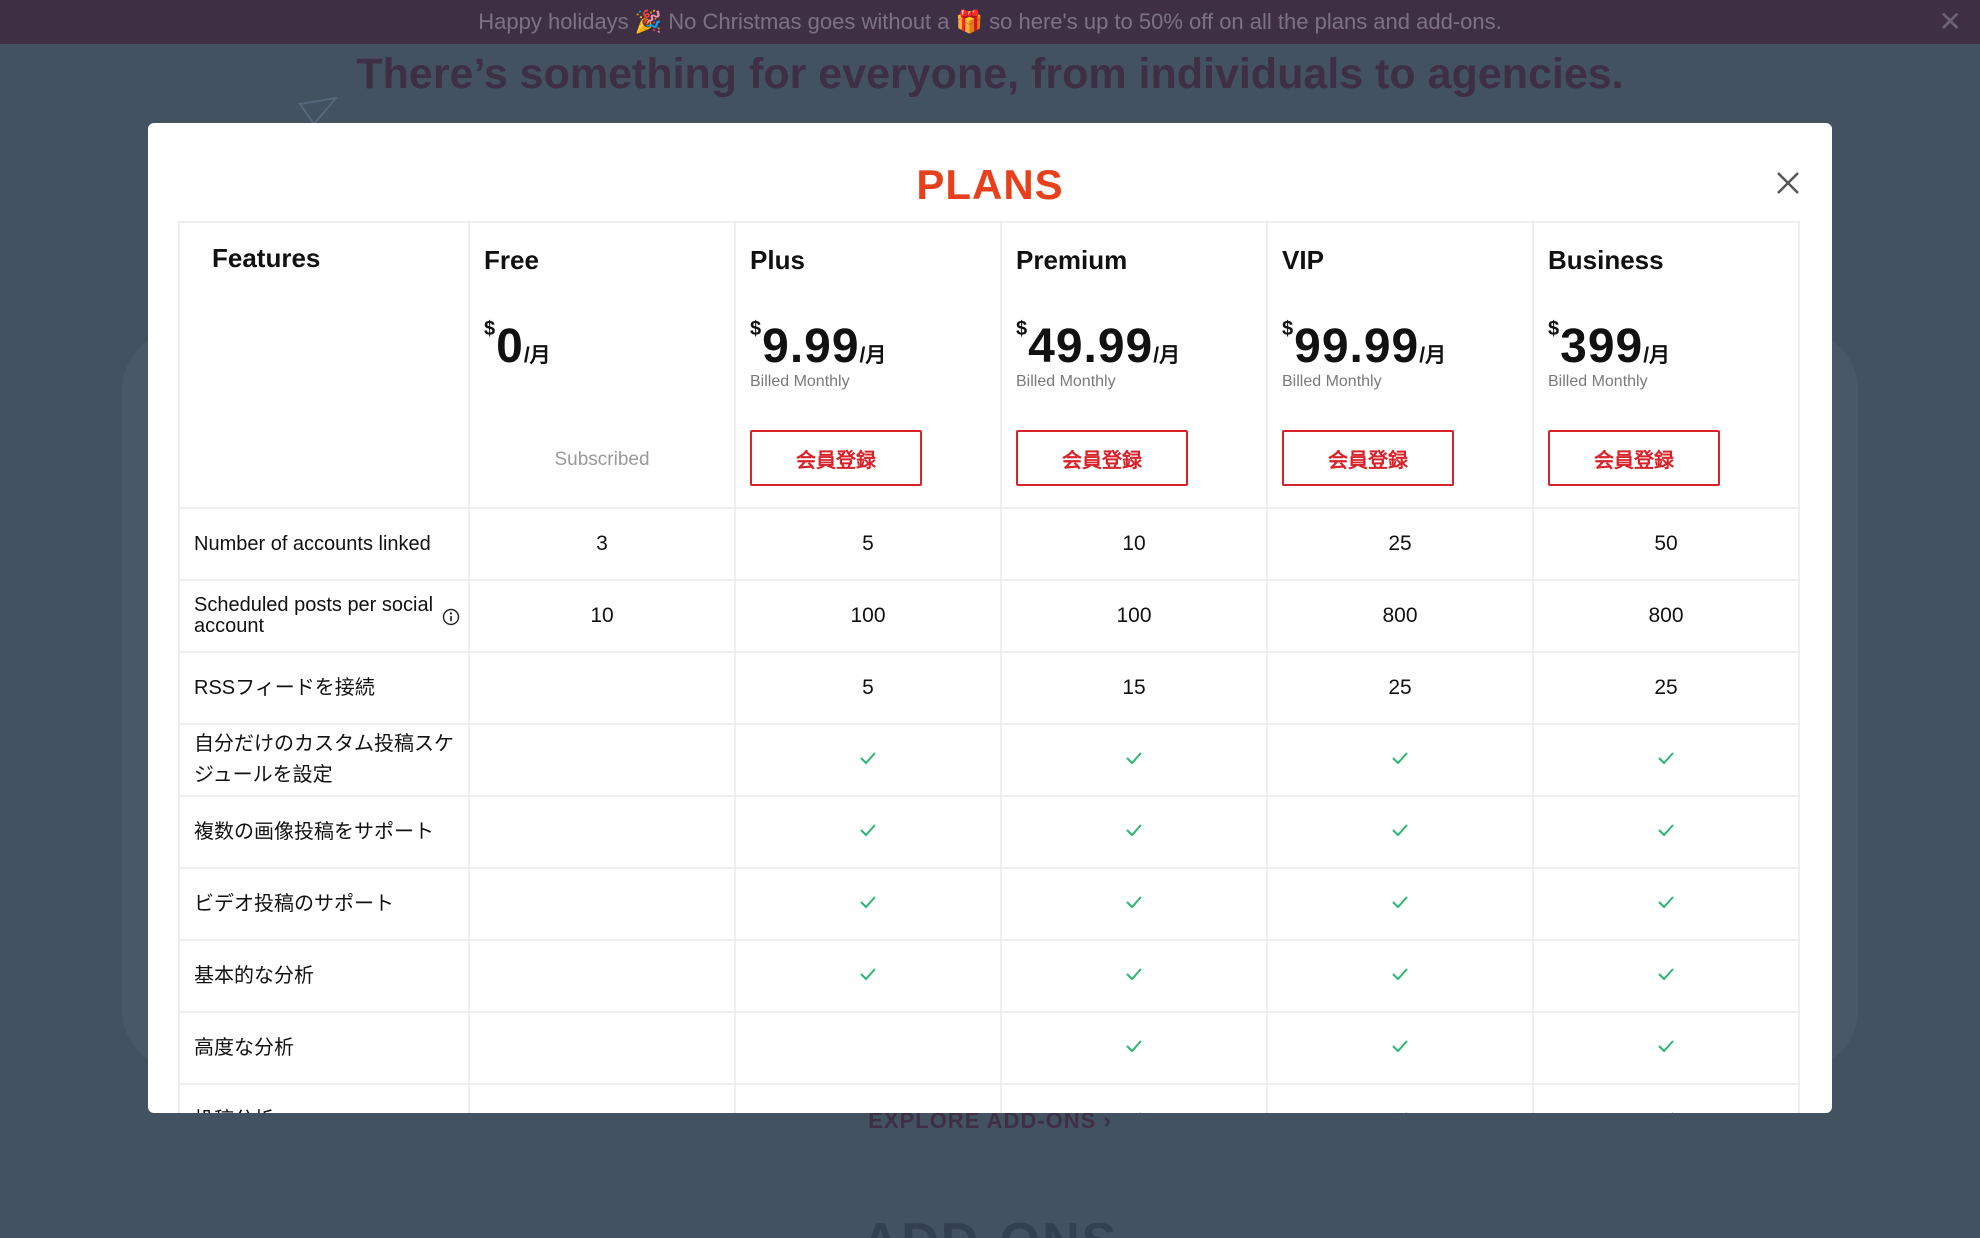  Describe the element at coordinates (990, 1225) in the screenshot. I see `addons-heading: ADD-ONS` at that location.